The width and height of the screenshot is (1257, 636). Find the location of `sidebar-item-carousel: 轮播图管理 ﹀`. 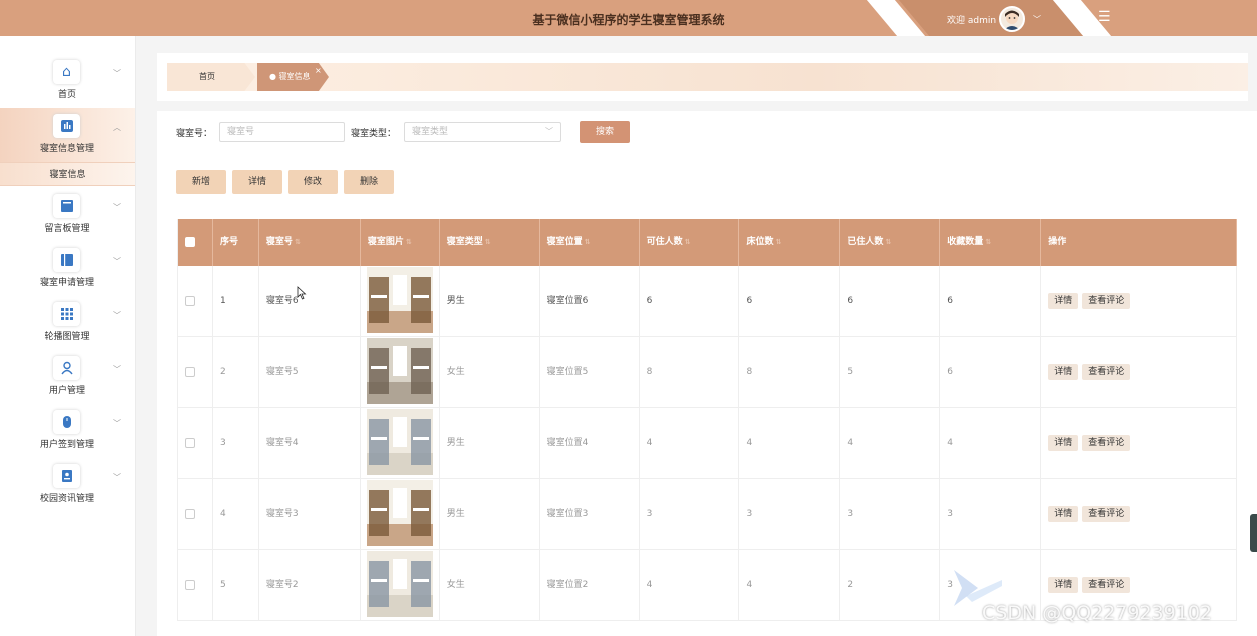

sidebar-item-carousel: 轮播图管理 ﹀ is located at coordinates (67, 323).